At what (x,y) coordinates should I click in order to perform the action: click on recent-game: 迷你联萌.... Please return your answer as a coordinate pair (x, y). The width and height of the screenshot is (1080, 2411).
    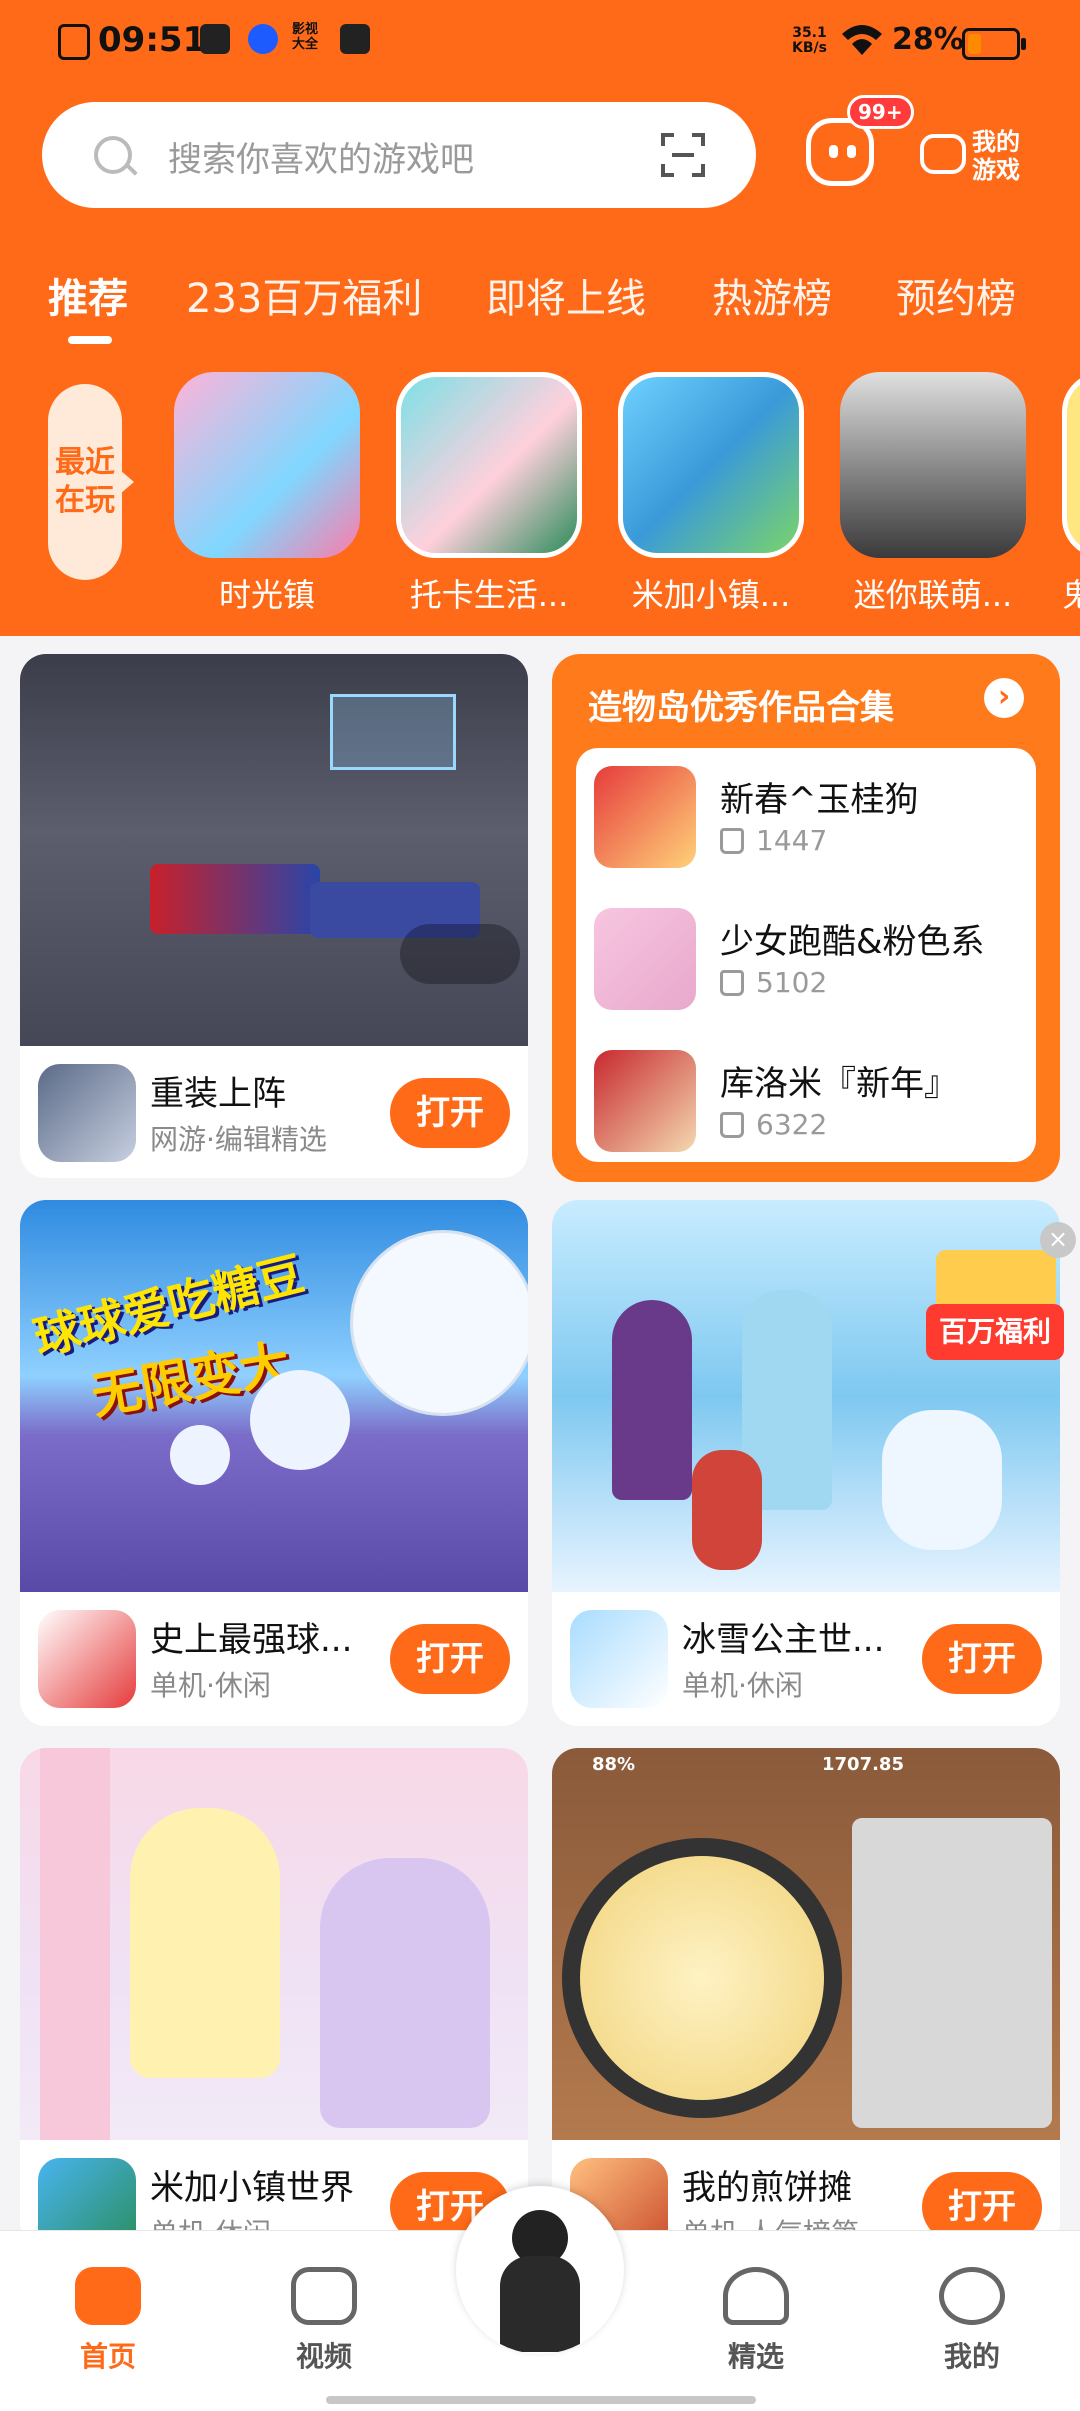
    Looking at the image, I should click on (933, 494).